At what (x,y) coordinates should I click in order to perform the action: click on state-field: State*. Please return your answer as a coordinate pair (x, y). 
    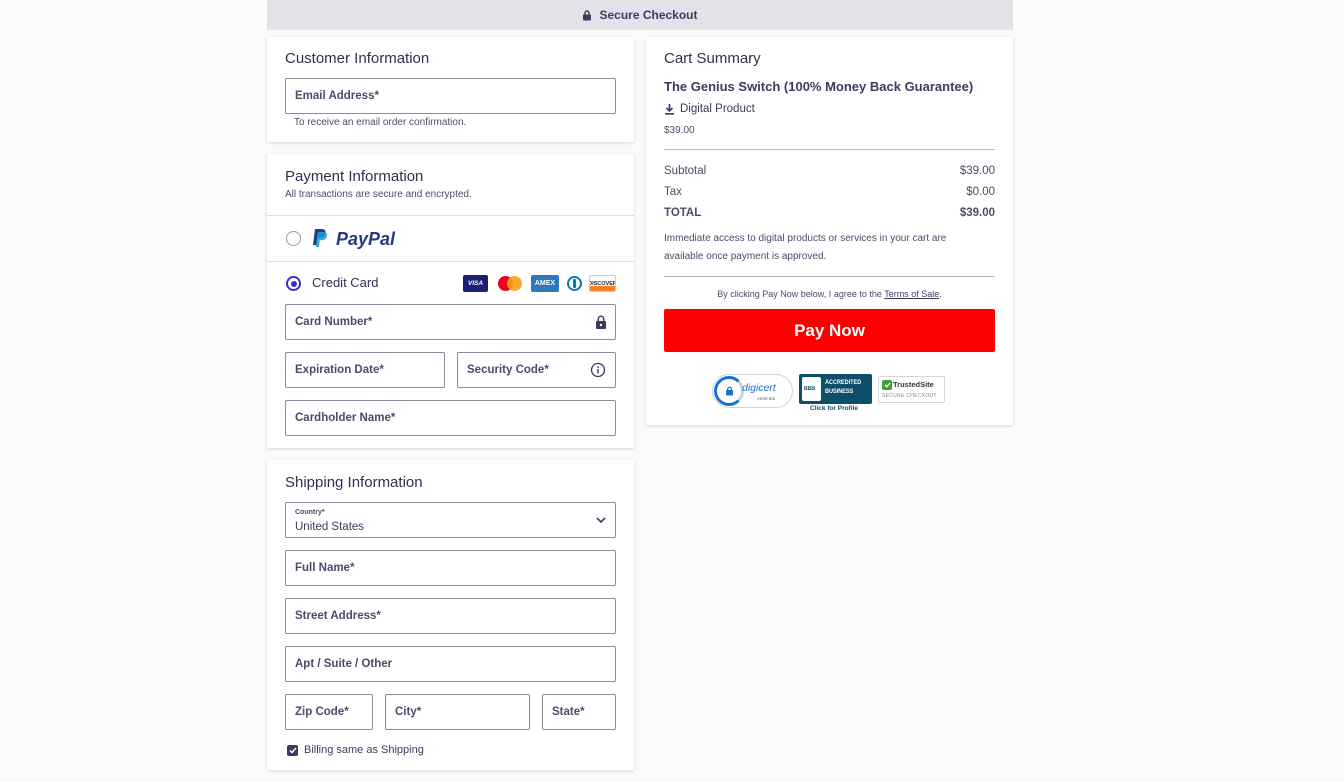
    Looking at the image, I should click on (579, 712).